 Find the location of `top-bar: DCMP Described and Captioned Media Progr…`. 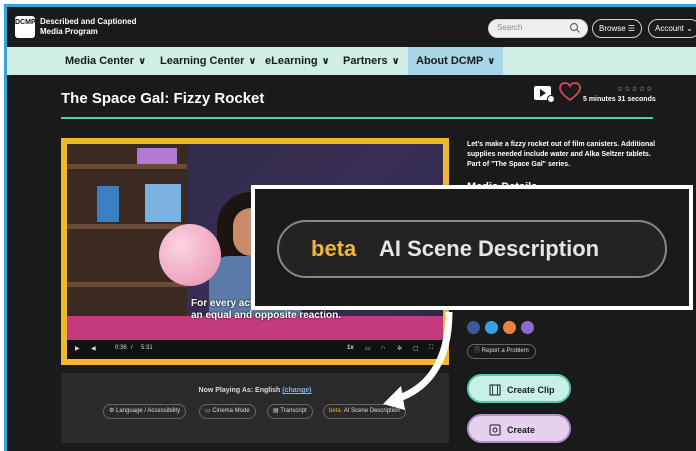

top-bar: DCMP Described and Captioned Media Progr… is located at coordinates (351, 27).